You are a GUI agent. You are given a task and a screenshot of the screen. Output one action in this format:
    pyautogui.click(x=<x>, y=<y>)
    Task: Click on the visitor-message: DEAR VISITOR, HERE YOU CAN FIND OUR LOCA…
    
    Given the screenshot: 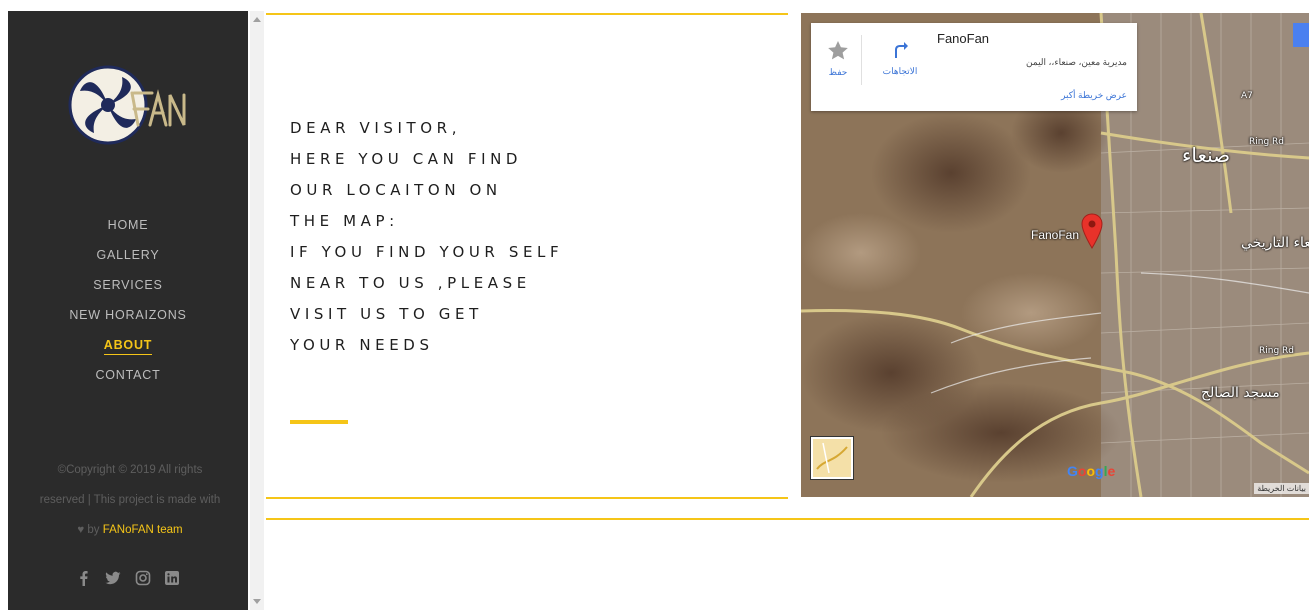 What is the action you would take?
    pyautogui.click(x=427, y=236)
    